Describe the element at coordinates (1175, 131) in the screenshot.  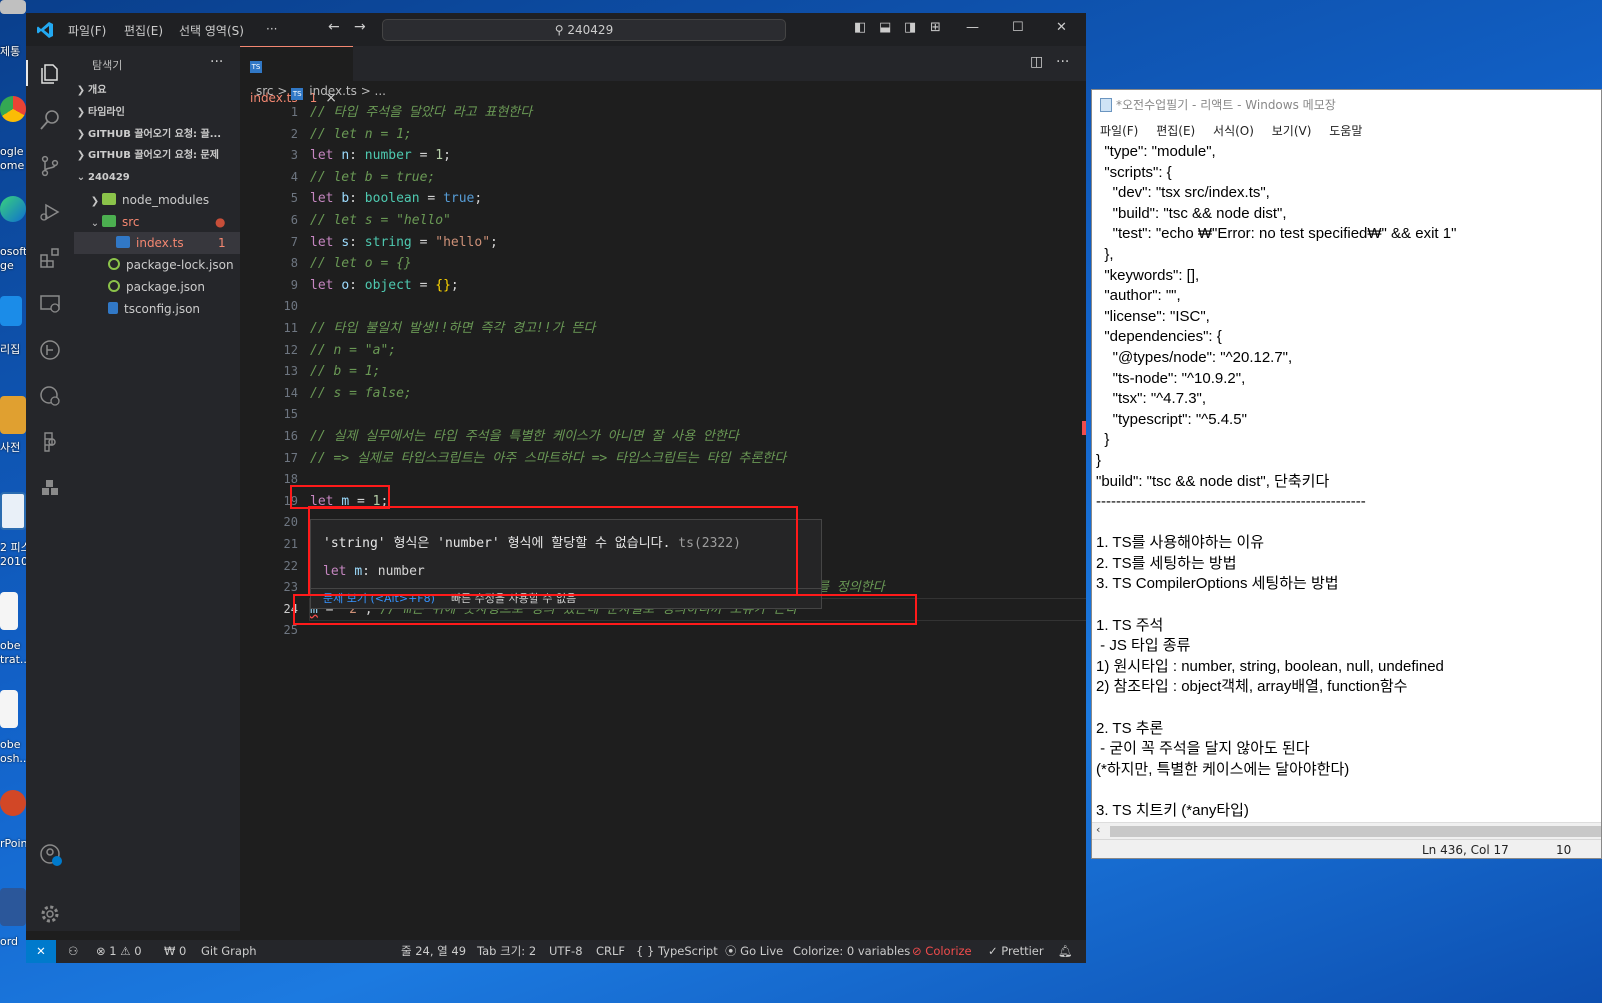
I see `np-menu-edit: 편집(E)` at that location.